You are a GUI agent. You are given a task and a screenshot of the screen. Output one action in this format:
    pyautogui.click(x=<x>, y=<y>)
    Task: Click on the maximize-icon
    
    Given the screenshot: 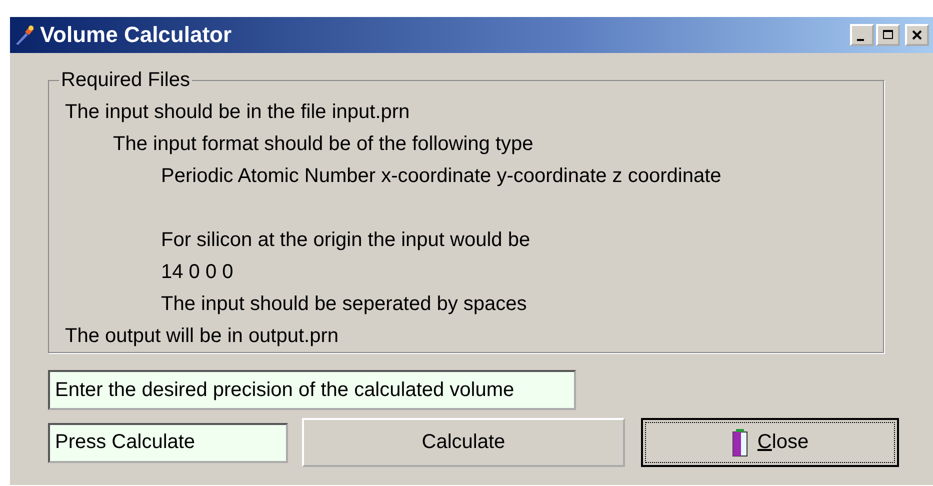 What is the action you would take?
    pyautogui.click(x=888, y=35)
    